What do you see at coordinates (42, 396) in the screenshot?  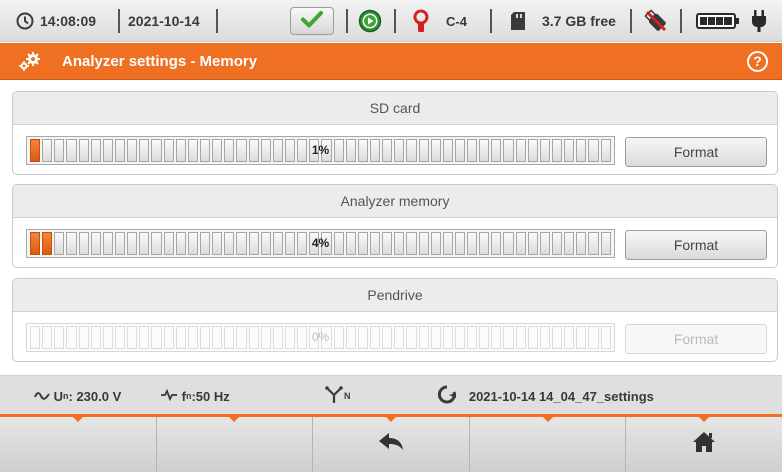 I see `sine-wave-icon` at bounding box center [42, 396].